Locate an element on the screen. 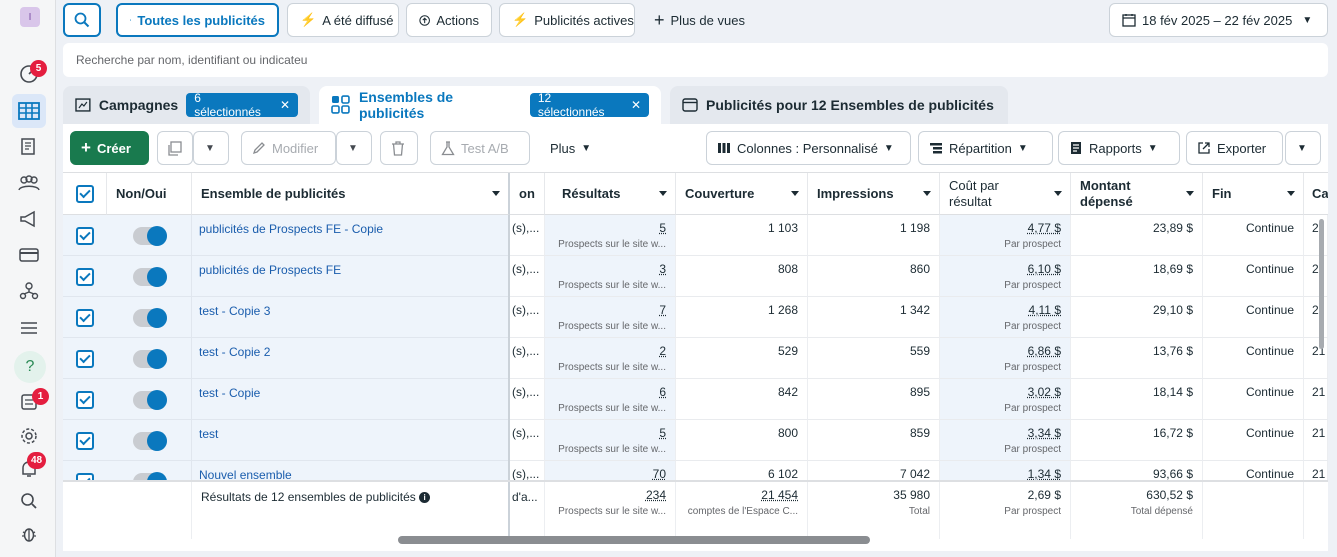  table-row: Nouvel ensemble is located at coordinates (285, 470).